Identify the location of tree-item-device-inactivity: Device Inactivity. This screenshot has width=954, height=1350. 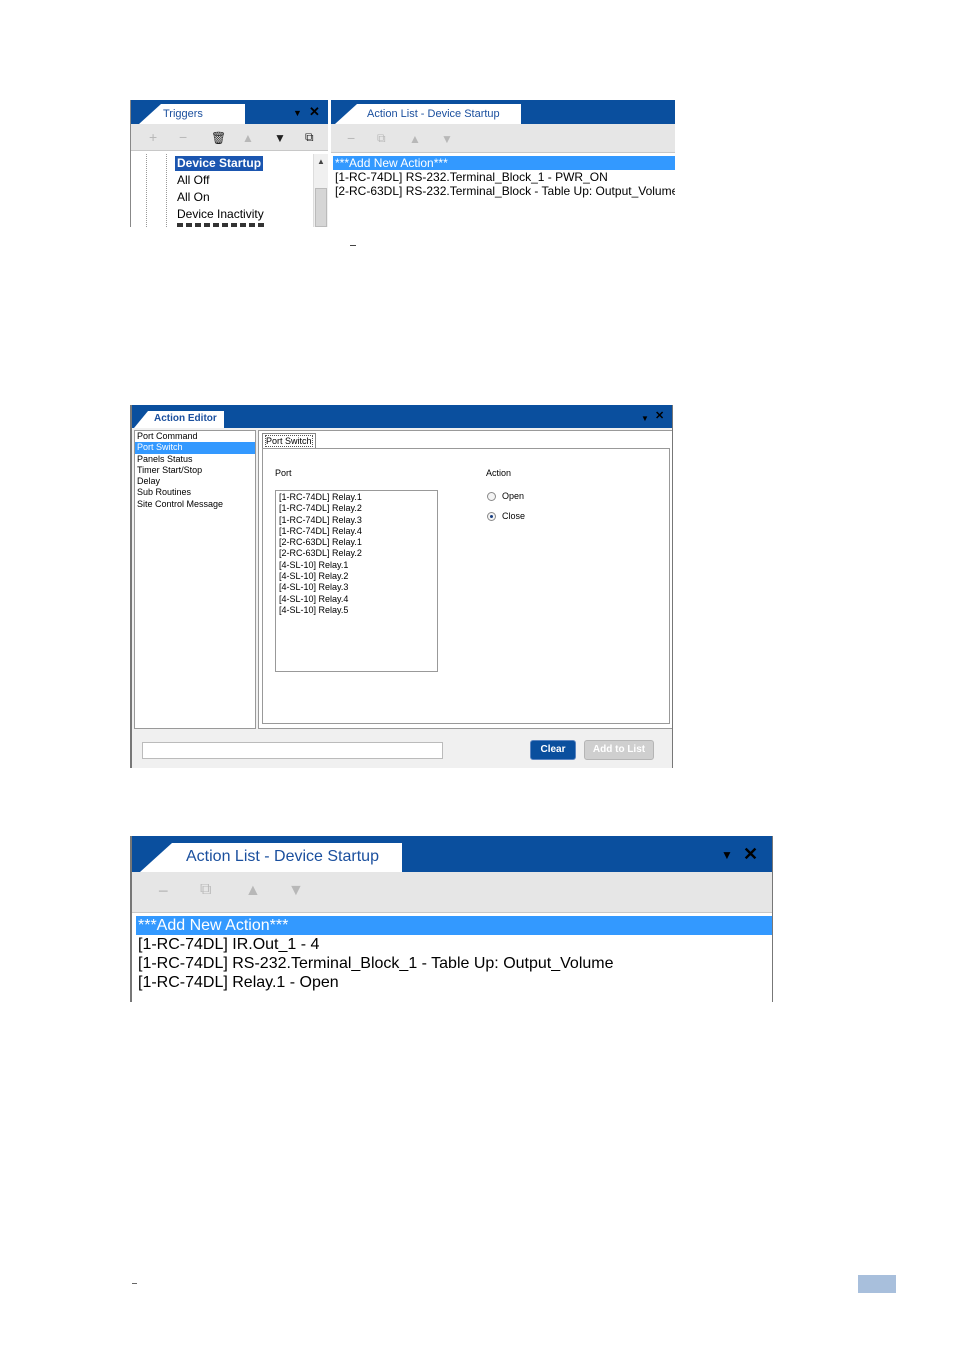
(220, 214).